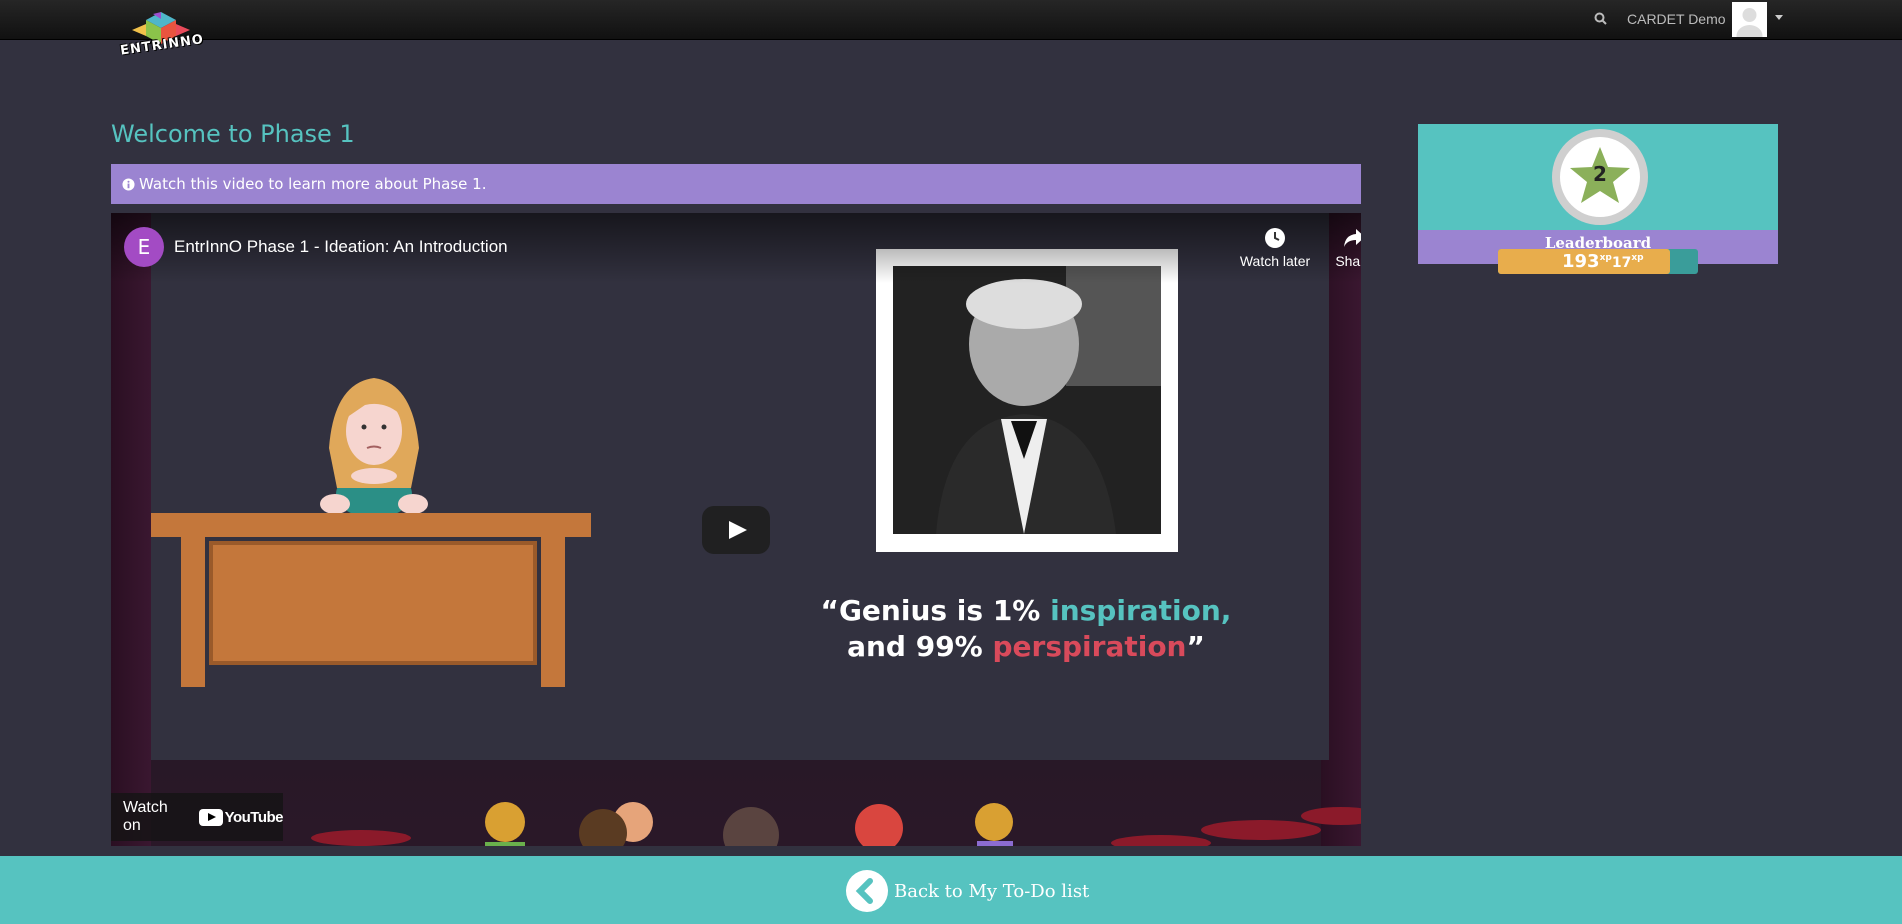  I want to click on leaderboard-card: 2 Leaderboard, so click(1598, 194).